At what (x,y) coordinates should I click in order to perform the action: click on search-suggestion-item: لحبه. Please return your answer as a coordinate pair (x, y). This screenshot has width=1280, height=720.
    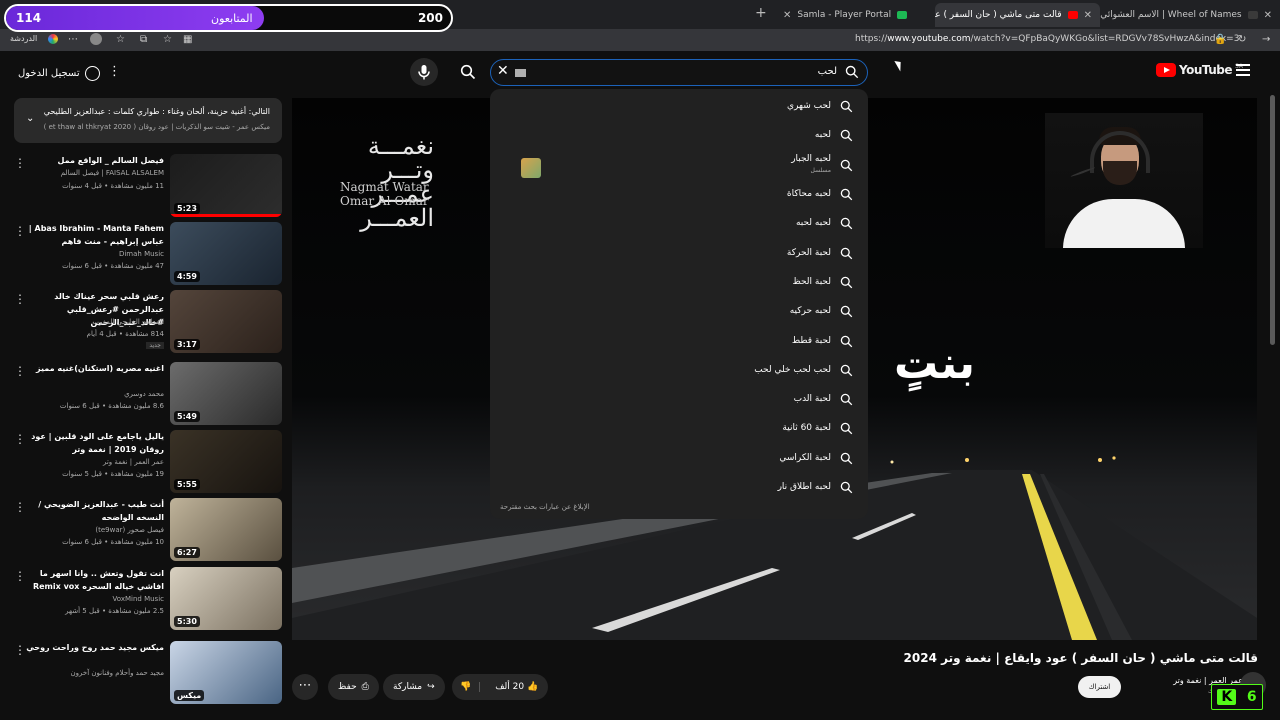
    Looking at the image, I should click on (679, 136).